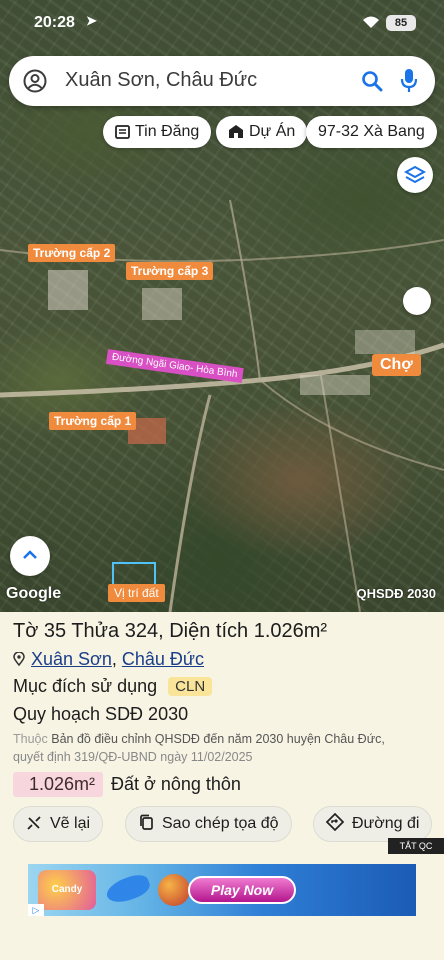 The image size is (444, 960). I want to click on search-icon, so click(372, 81).